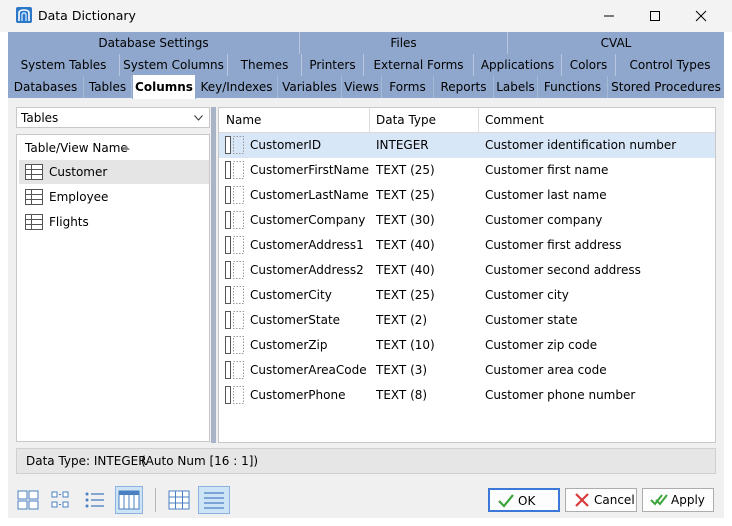  Describe the element at coordinates (114, 172) in the screenshot. I see `table-list-item: Customer` at that location.